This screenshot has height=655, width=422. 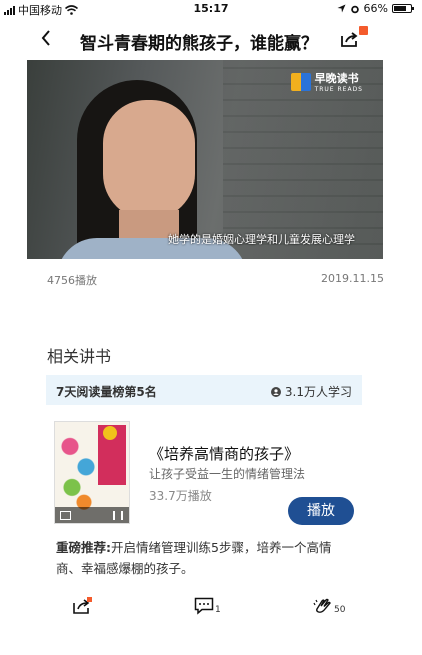 I want to click on learner-count: 3.1万人学习, so click(x=311, y=391).